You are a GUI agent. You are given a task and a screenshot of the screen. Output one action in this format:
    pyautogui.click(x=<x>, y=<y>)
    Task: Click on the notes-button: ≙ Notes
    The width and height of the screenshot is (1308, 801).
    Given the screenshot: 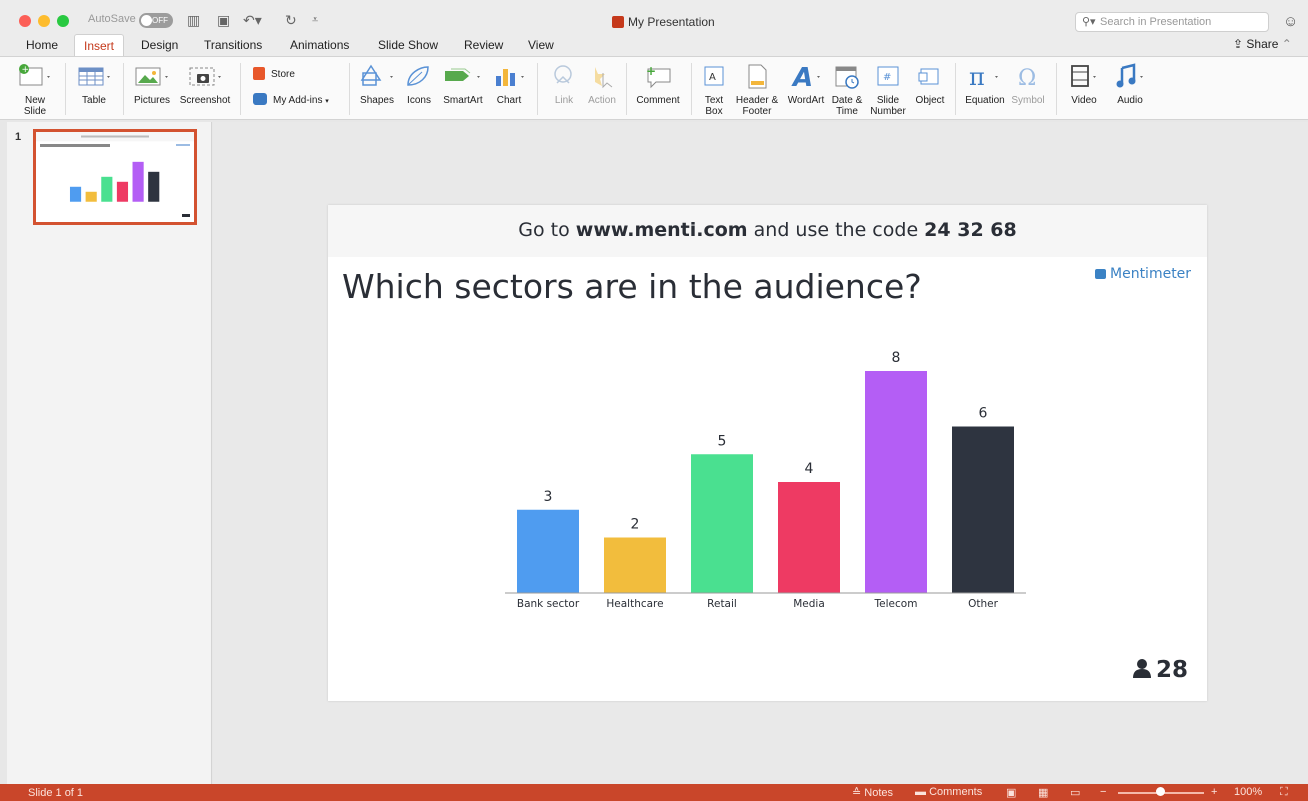 What is the action you would take?
    pyautogui.click(x=872, y=792)
    